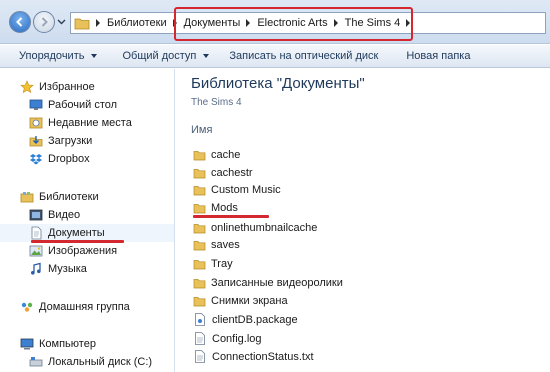  What do you see at coordinates (77, 241) in the screenshot?
I see `red-underline-documents` at bounding box center [77, 241].